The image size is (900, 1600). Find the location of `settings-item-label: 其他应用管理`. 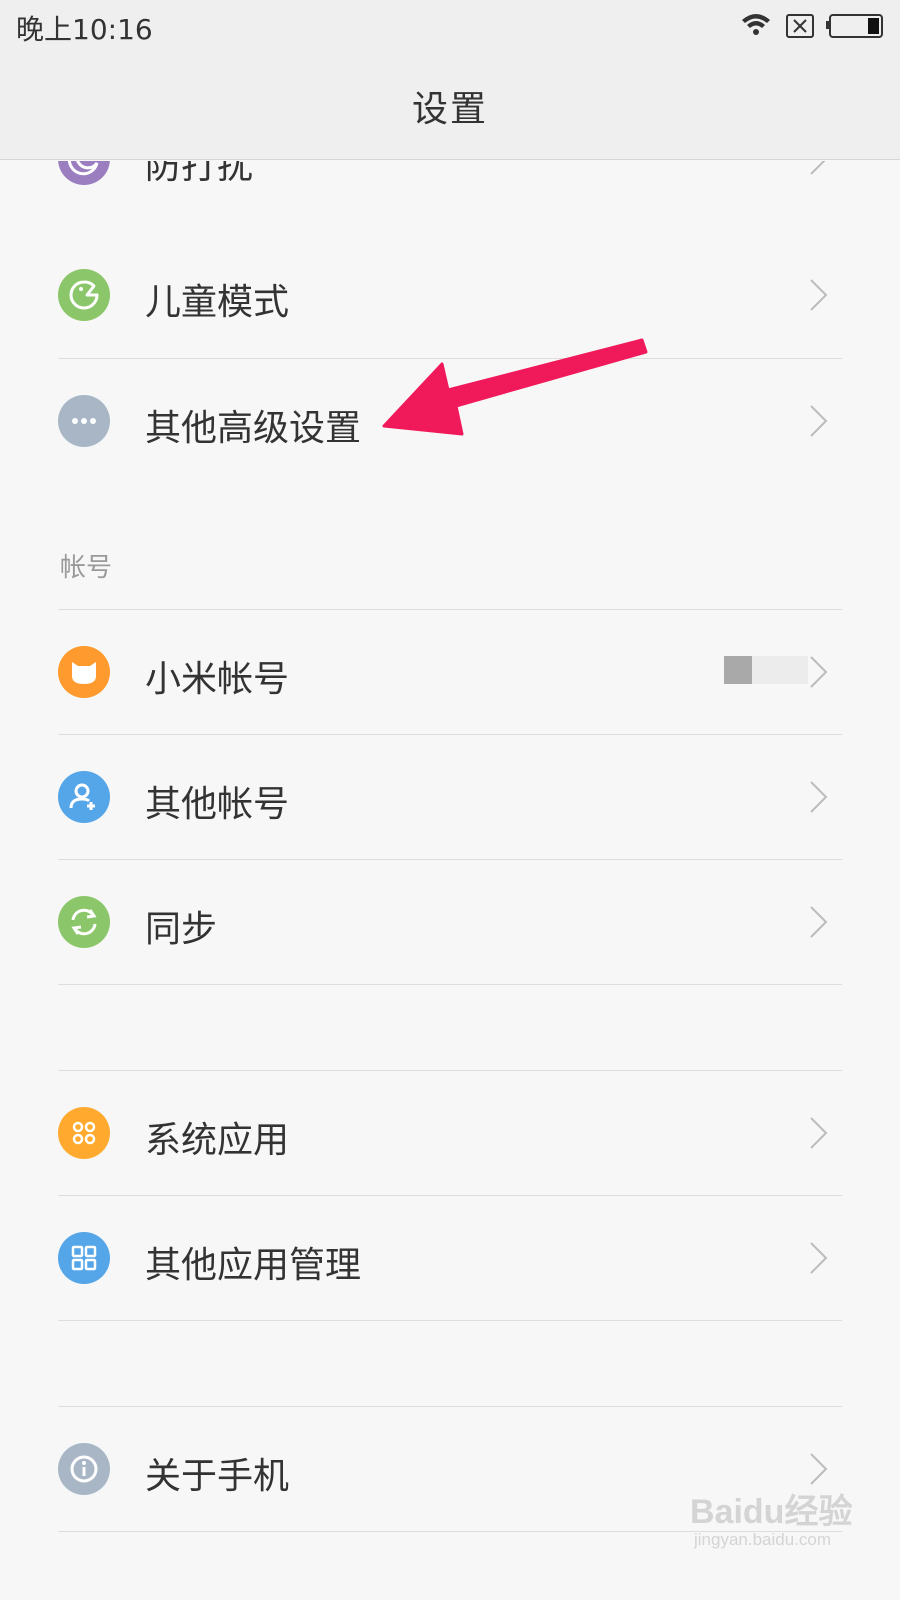

settings-item-label: 其他应用管理 is located at coordinates (253, 1265).